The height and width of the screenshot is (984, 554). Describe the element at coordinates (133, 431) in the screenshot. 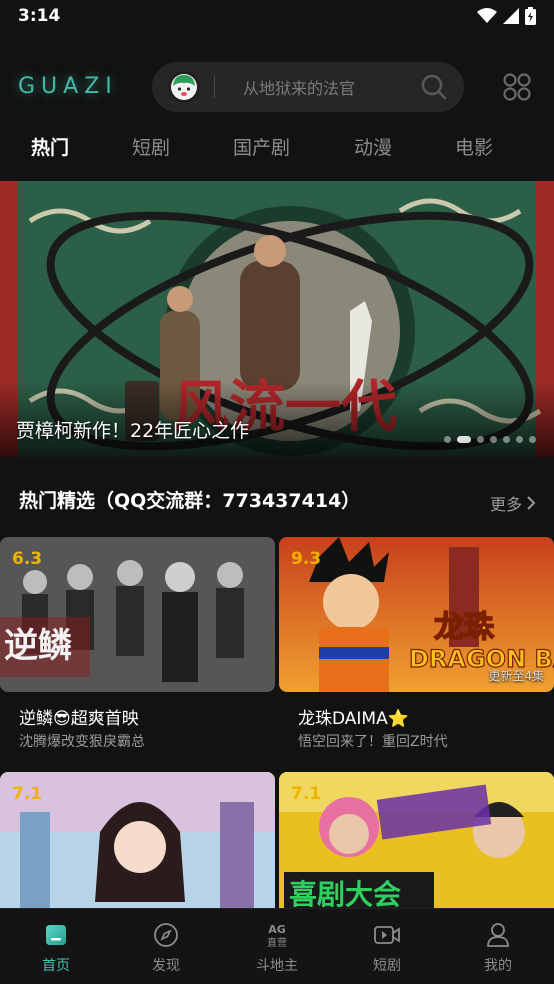

I see `banner-caption: 贾樟柯新作！22年匠心之作` at that location.